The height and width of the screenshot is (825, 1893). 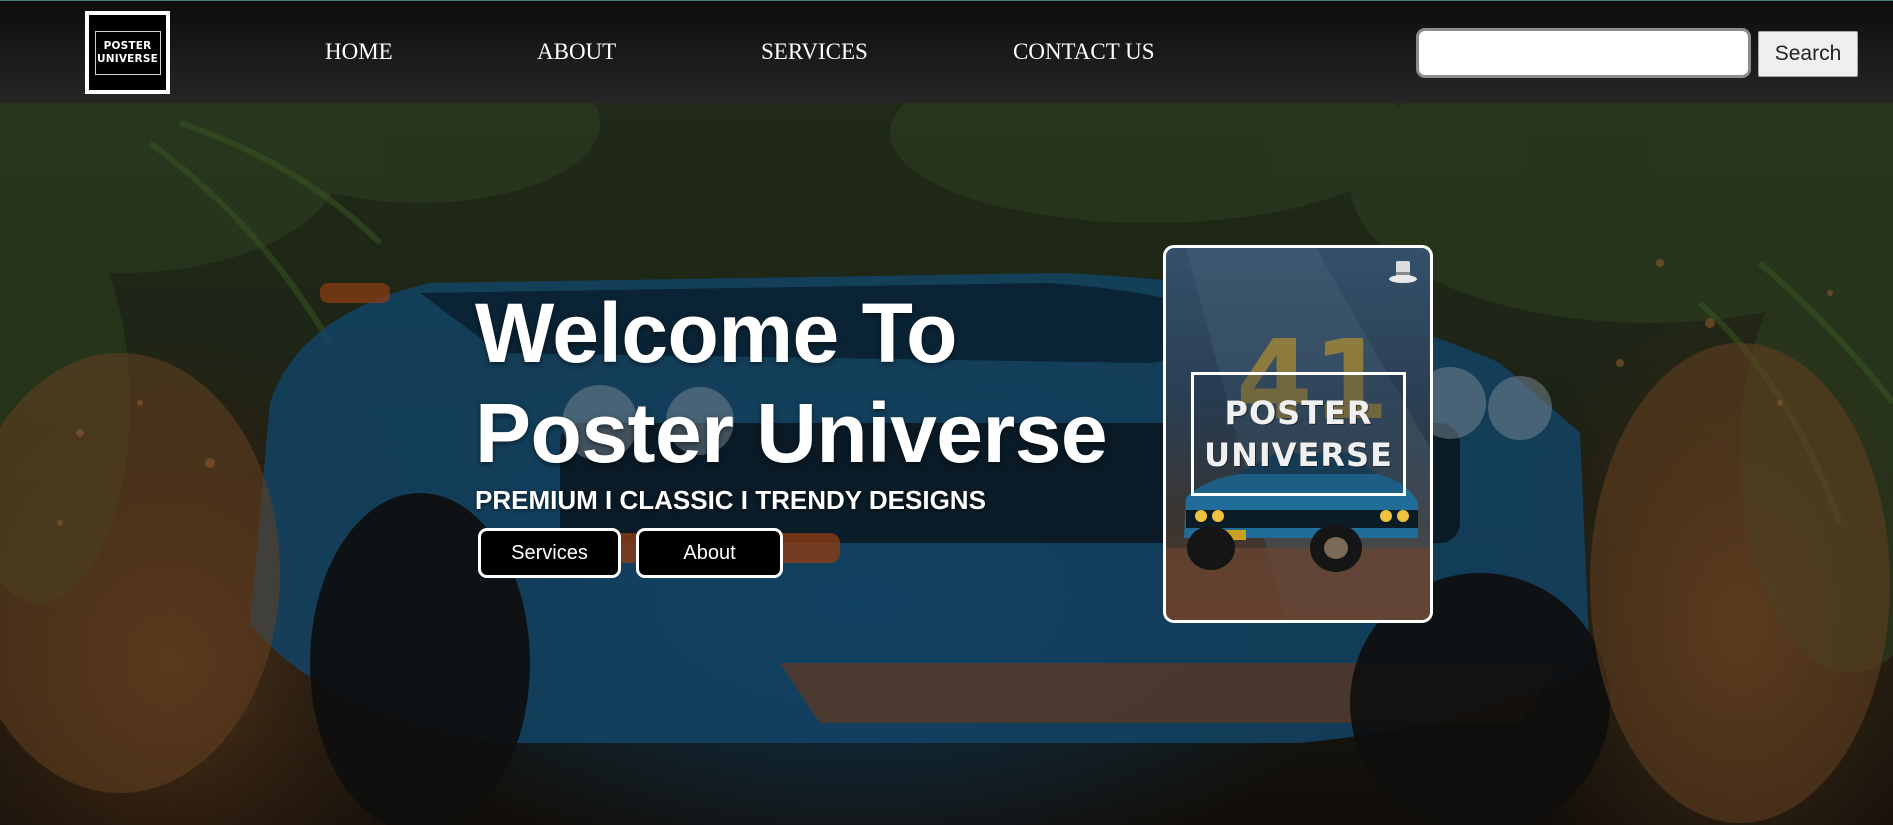 What do you see at coordinates (800, 383) in the screenshot?
I see `hero-title: Welcome To Poster Universe` at bounding box center [800, 383].